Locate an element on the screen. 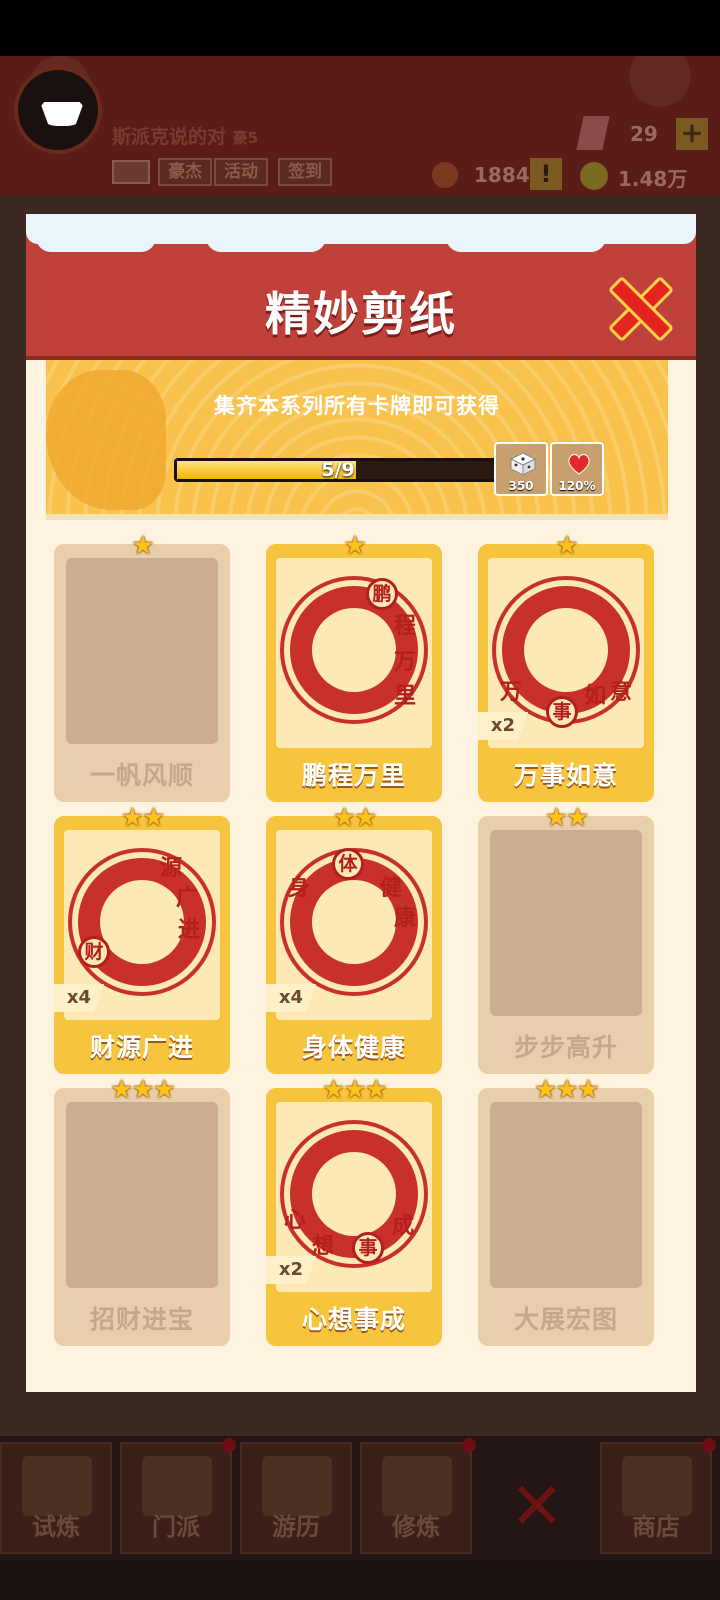 The width and height of the screenshot is (720, 1600). heroes-button: 豪杰 is located at coordinates (185, 172).